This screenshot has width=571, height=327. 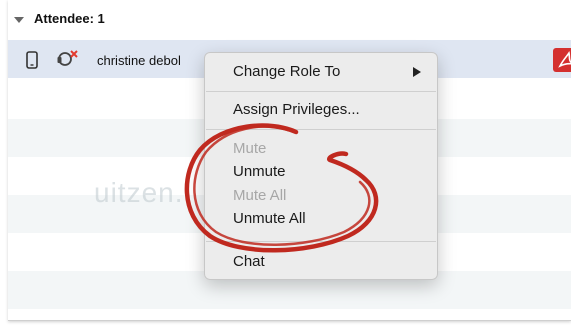 What do you see at coordinates (259, 171) in the screenshot?
I see `menu-item-unmute: Unmute` at bounding box center [259, 171].